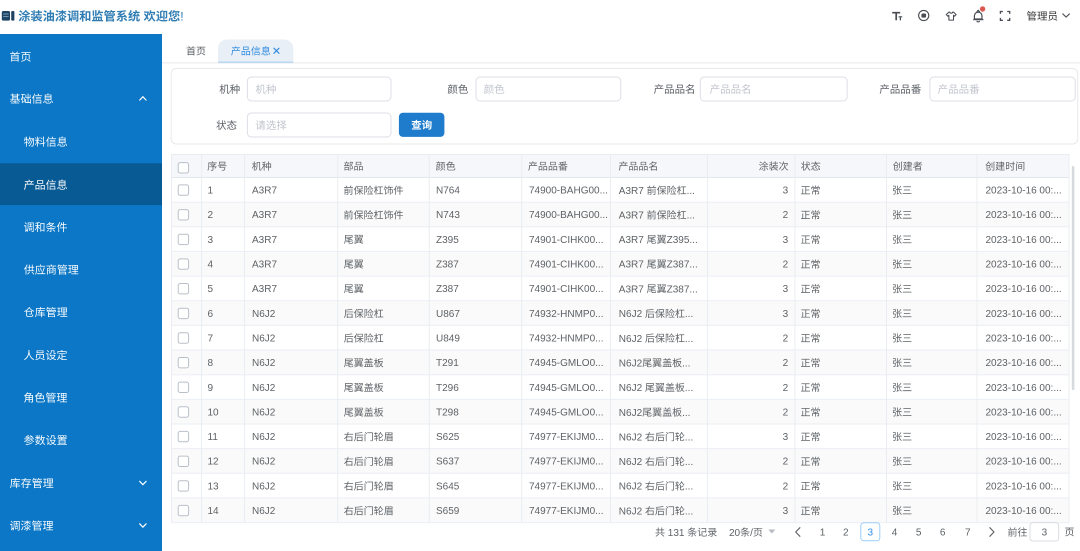 The image size is (1080, 551). Describe the element at coordinates (447, 412) in the screenshot. I see `svg-text: T298` at that location.